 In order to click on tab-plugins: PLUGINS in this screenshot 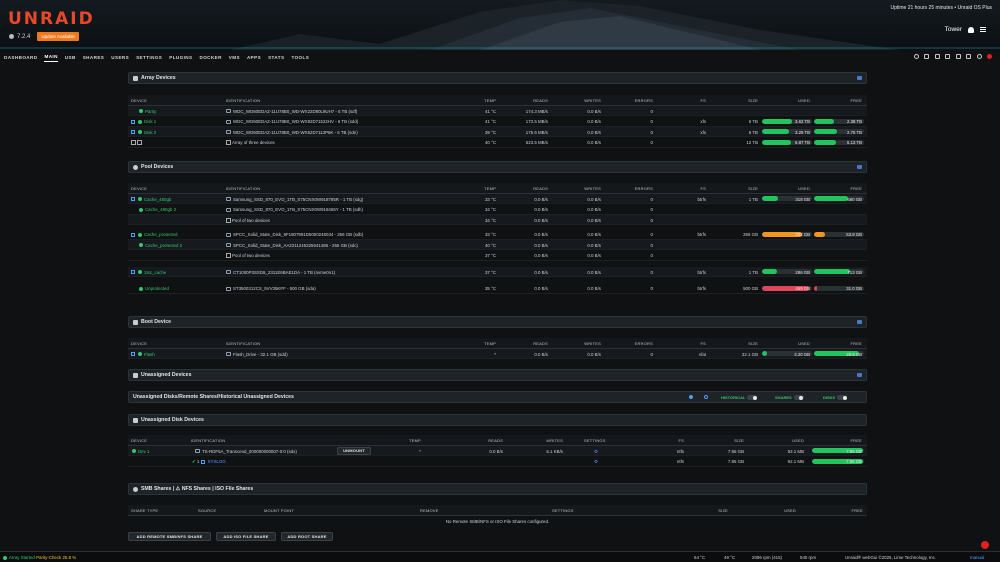, I will do `click(180, 58)`.